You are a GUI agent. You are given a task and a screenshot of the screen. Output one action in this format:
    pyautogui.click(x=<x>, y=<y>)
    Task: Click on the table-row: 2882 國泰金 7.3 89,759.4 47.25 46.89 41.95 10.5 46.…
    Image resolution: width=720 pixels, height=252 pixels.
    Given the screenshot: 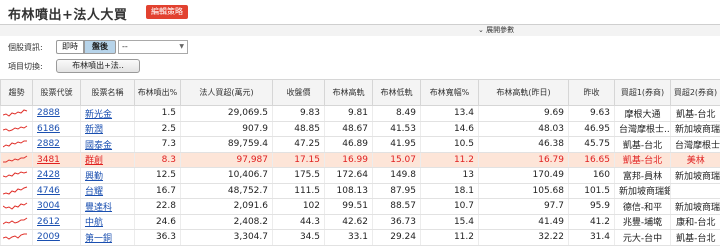 What is the action you would take?
    pyautogui.click(x=360, y=144)
    